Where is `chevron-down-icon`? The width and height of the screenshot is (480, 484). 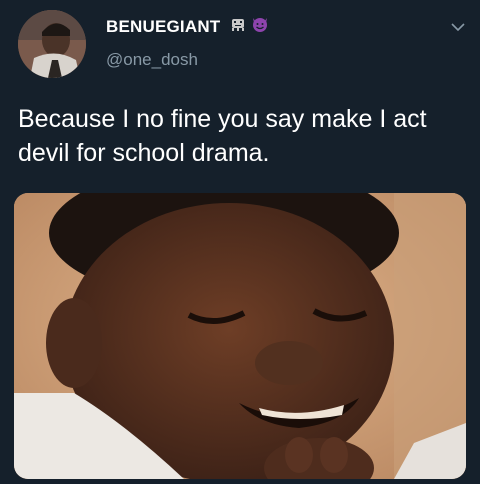 chevron-down-icon is located at coordinates (458, 27).